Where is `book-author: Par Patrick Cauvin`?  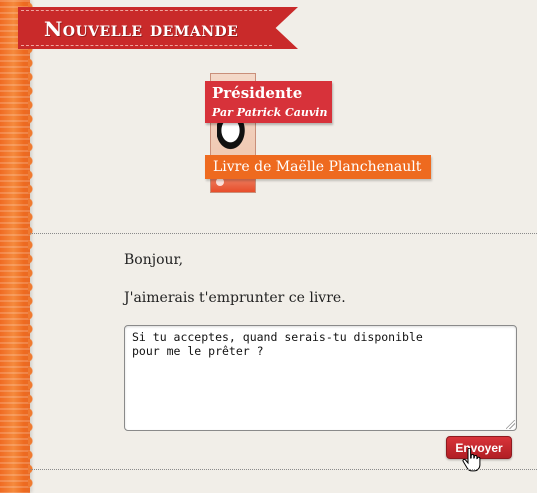
book-author: Par Patrick Cauvin is located at coordinates (270, 112).